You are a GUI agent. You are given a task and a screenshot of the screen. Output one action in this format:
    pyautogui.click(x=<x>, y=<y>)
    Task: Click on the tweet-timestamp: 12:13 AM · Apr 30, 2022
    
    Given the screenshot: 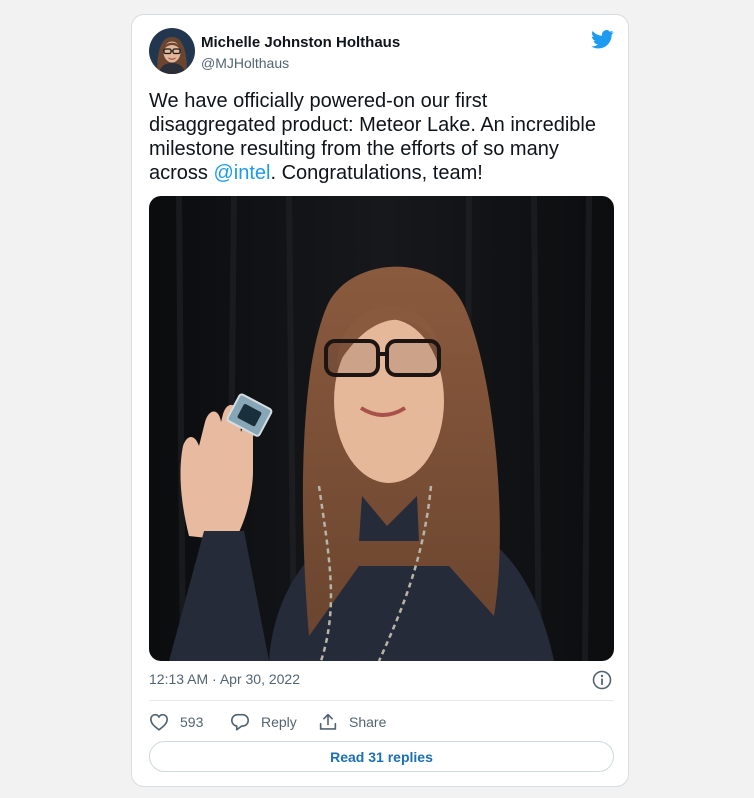 What is the action you would take?
    pyautogui.click(x=224, y=679)
    